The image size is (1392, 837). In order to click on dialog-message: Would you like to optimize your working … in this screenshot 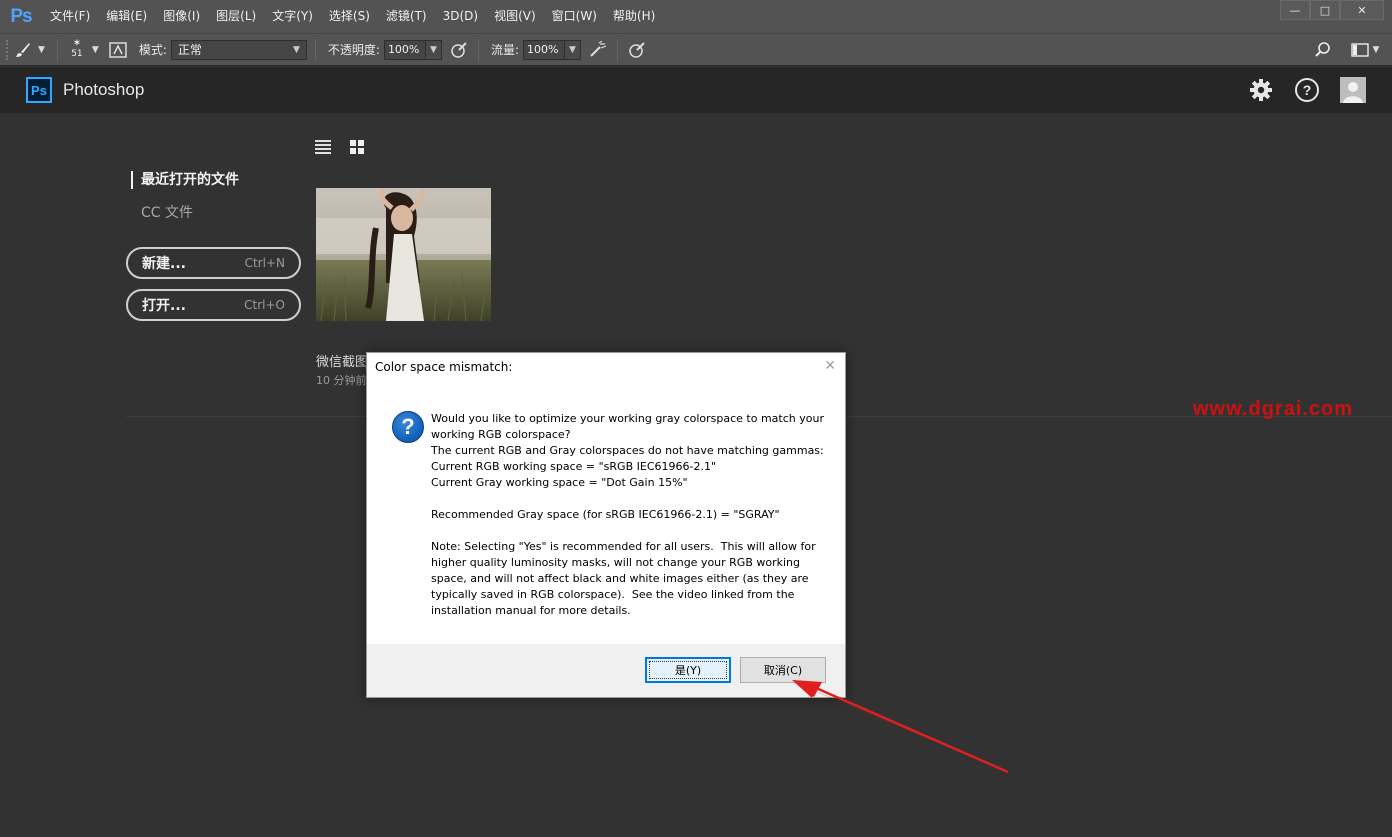, I will do `click(627, 514)`.